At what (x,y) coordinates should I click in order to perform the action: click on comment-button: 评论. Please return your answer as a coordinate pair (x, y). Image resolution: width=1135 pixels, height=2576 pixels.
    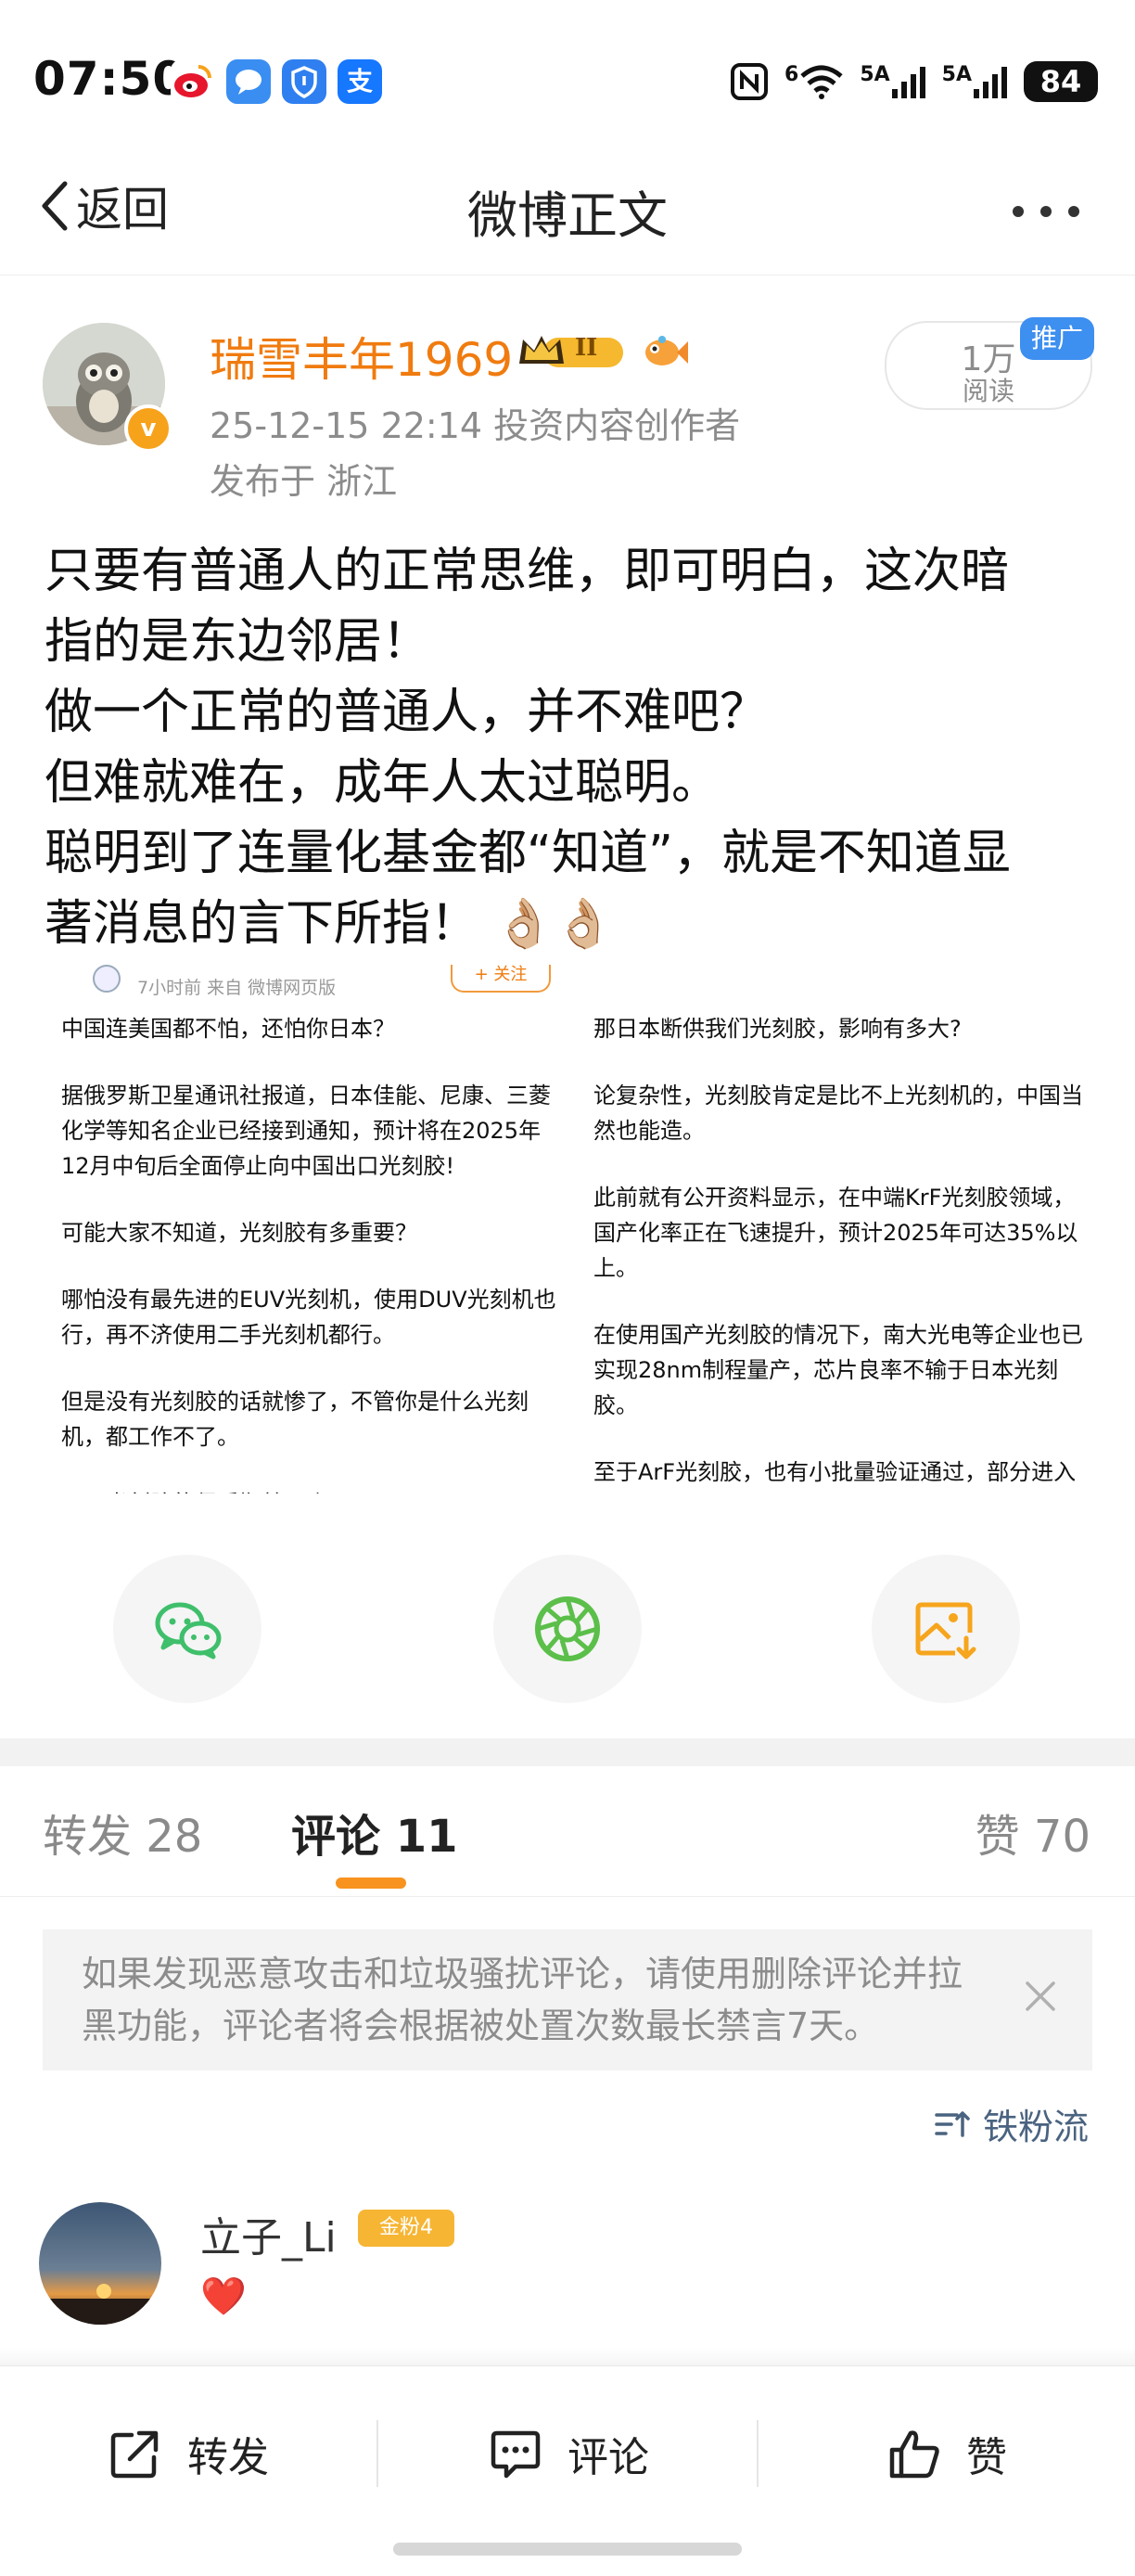
    Looking at the image, I should click on (569, 2453).